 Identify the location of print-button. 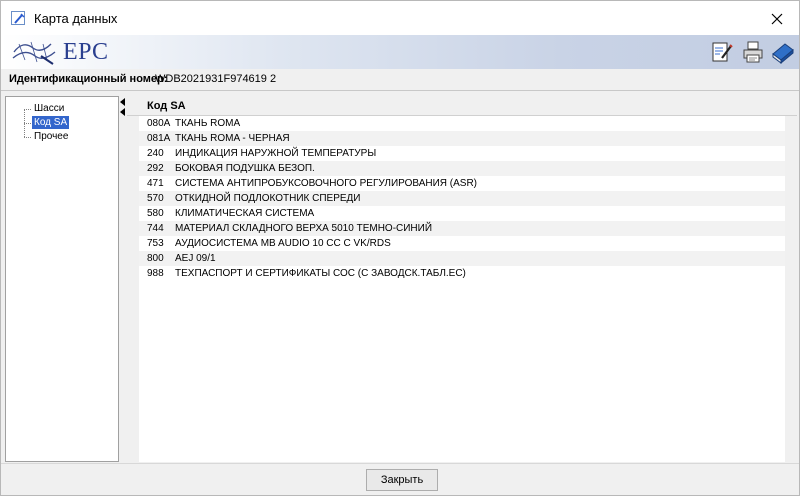
(753, 52).